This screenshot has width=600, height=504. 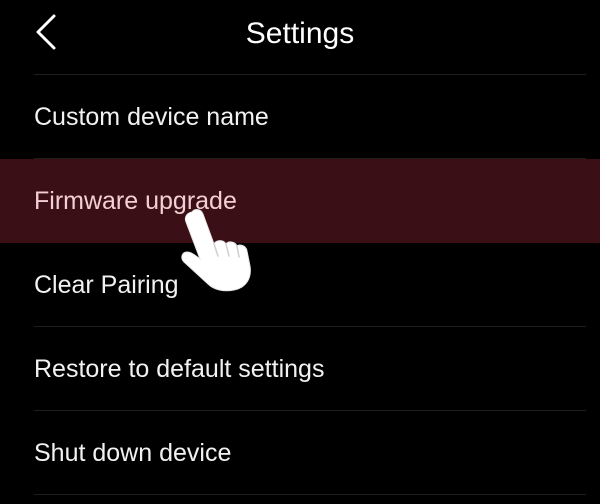 What do you see at coordinates (133, 452) in the screenshot?
I see `settings-item-label: Shut down device` at bounding box center [133, 452].